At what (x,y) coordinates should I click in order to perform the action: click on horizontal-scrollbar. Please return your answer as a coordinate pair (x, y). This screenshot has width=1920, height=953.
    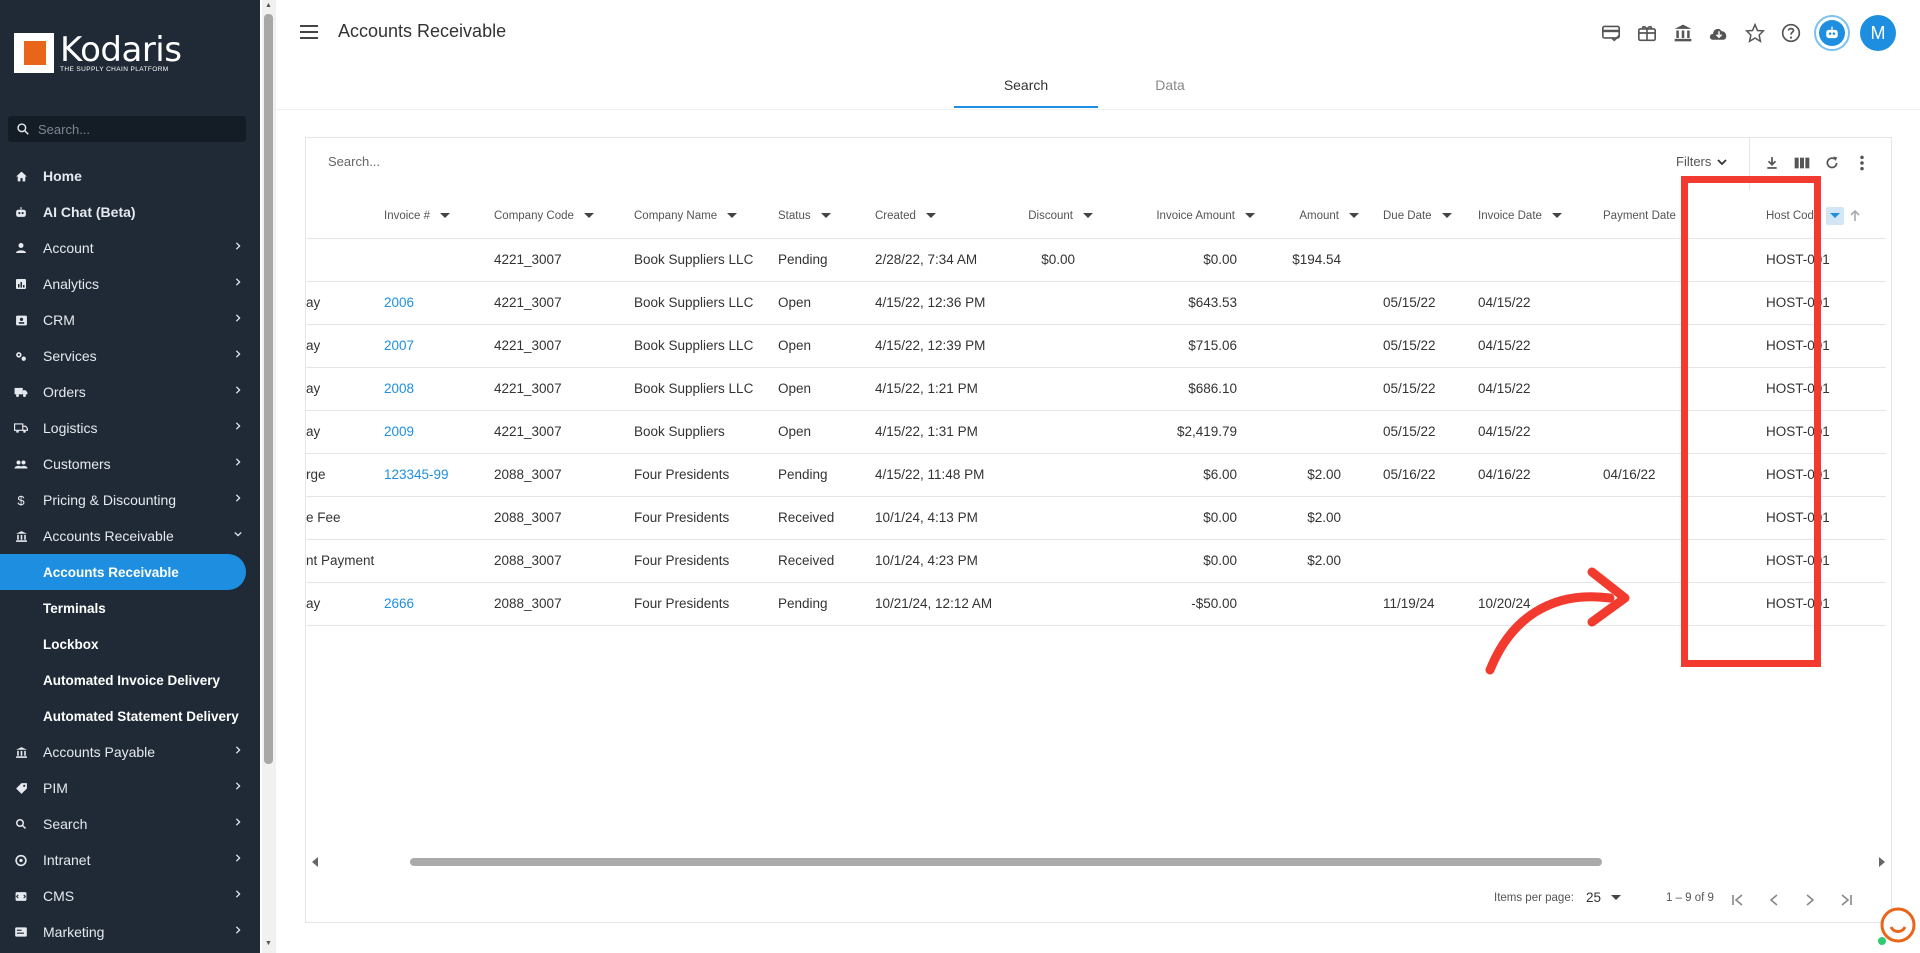
    Looking at the image, I should click on (1098, 861).